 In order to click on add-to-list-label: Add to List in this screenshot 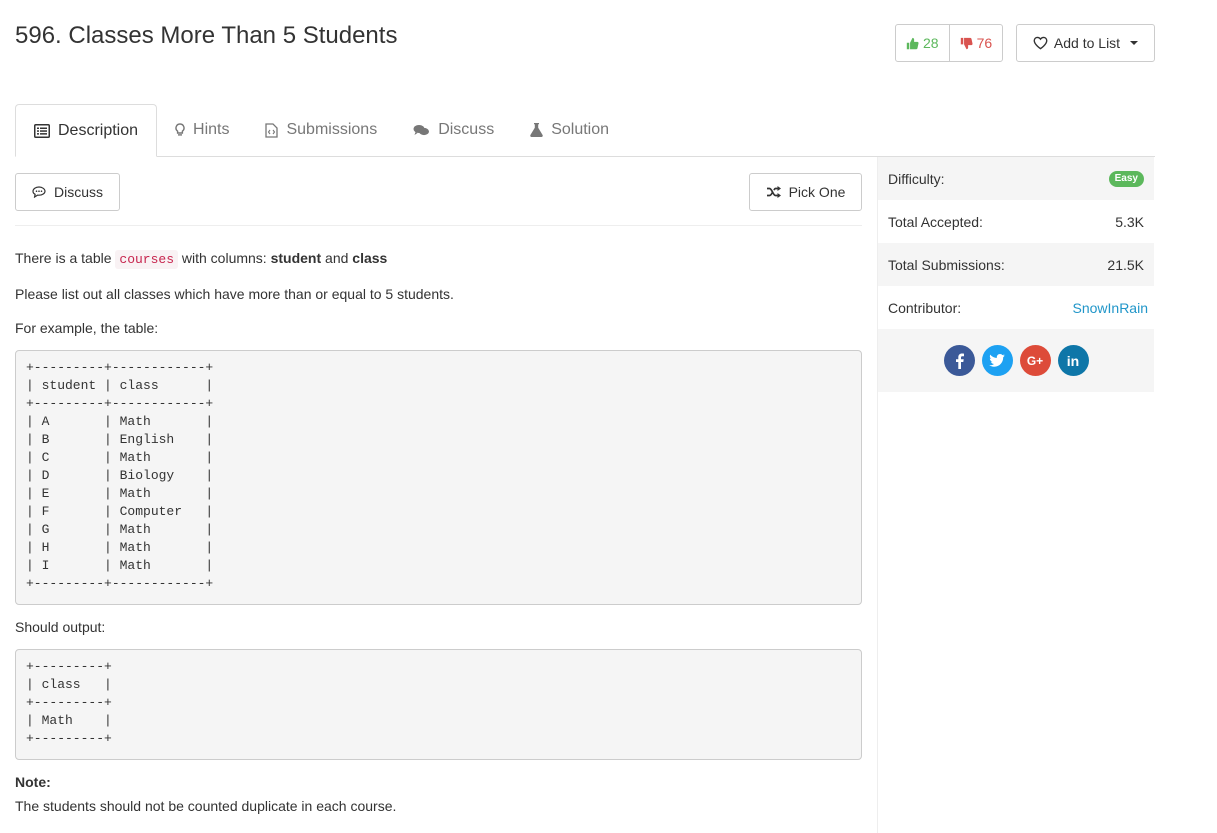, I will do `click(1087, 43)`.